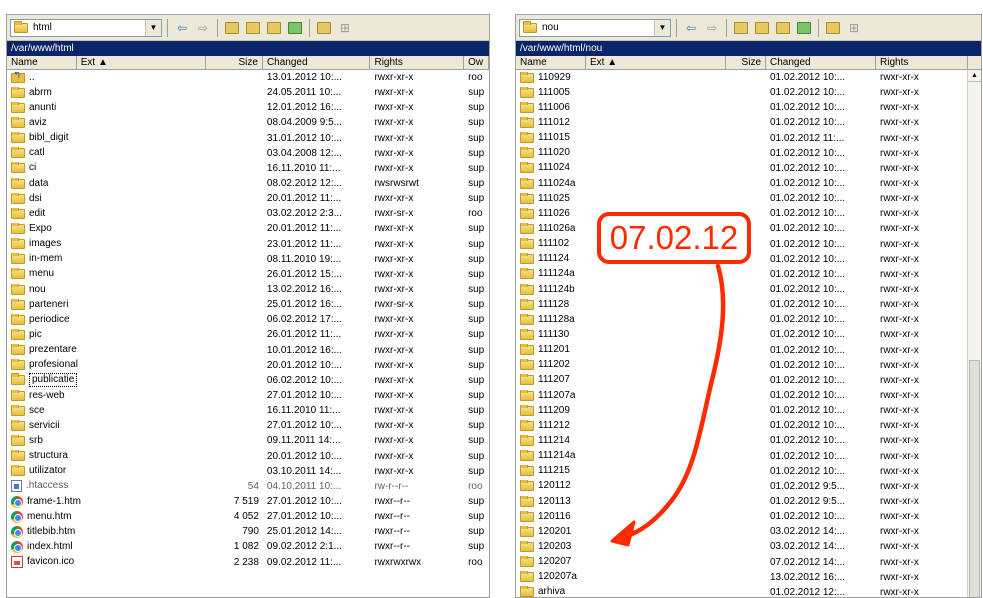 This screenshot has width=983, height=598. What do you see at coordinates (248, 77) in the screenshot?
I see `file-row: .. 13.01.2012 10:... rwxr-xr-x roo` at bounding box center [248, 77].